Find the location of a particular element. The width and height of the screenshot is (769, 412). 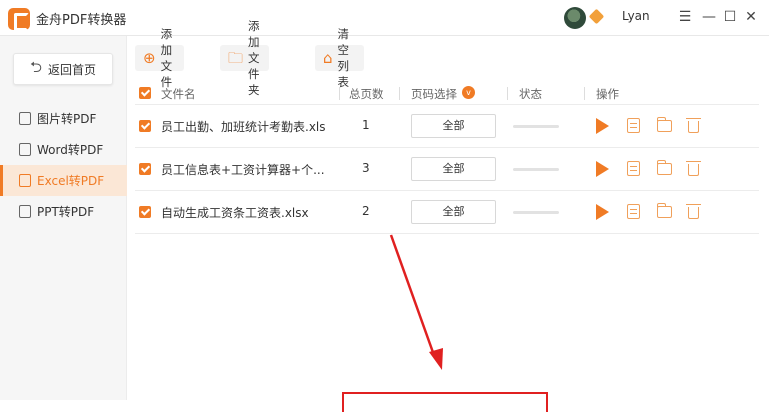

annotation-highlight-box is located at coordinates (445, 402).